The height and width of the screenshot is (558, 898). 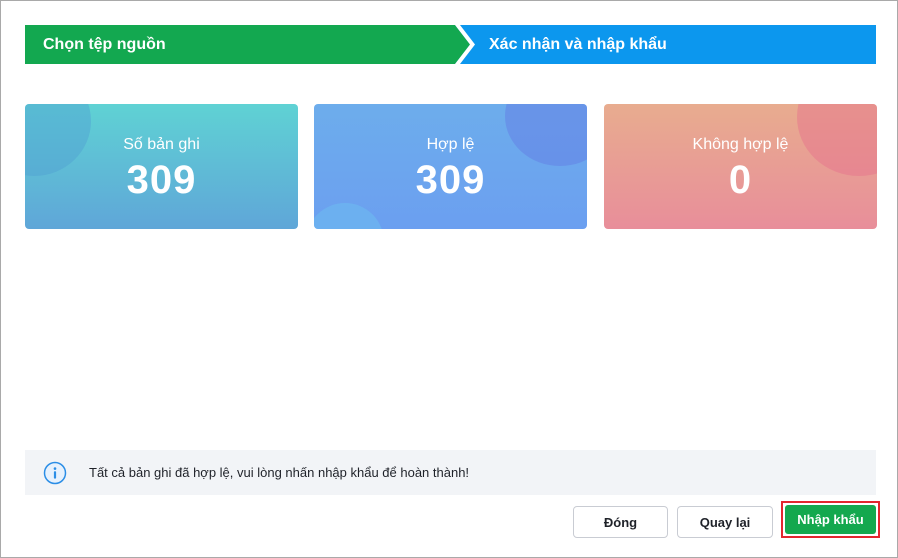 What do you see at coordinates (161, 144) in the screenshot?
I see `total-records-label: Số bản ghi` at bounding box center [161, 144].